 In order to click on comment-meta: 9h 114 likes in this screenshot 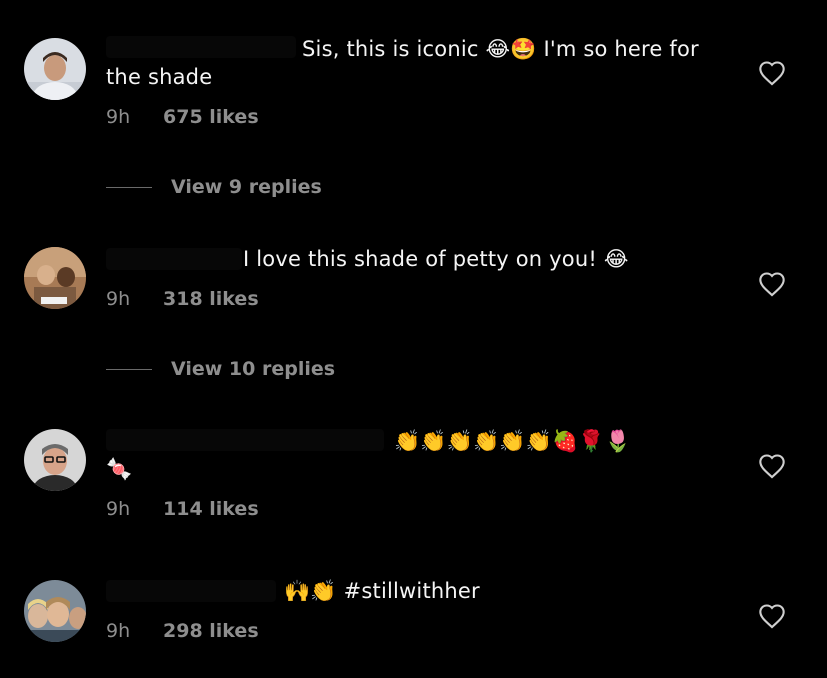, I will do `click(182, 509)`.